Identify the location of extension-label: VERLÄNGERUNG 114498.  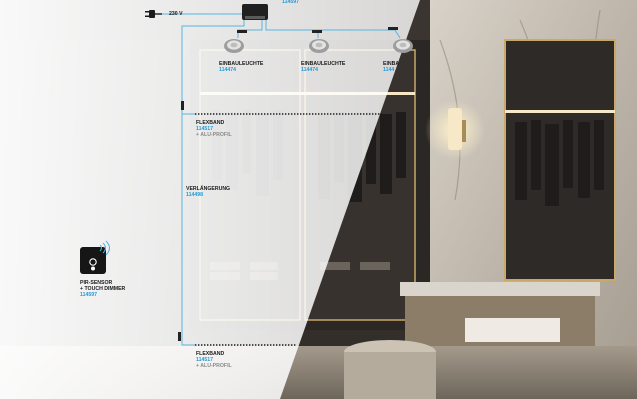
(208, 192).